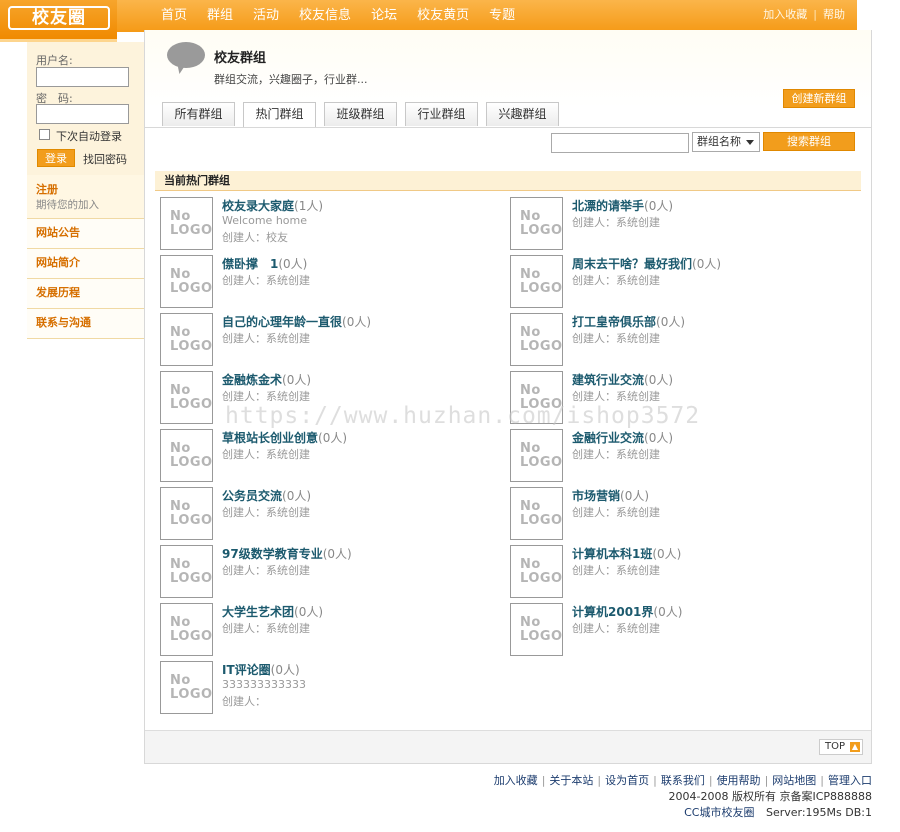 The image size is (900, 832). I want to click on add-favorite-link: 加入收藏, so click(785, 14).